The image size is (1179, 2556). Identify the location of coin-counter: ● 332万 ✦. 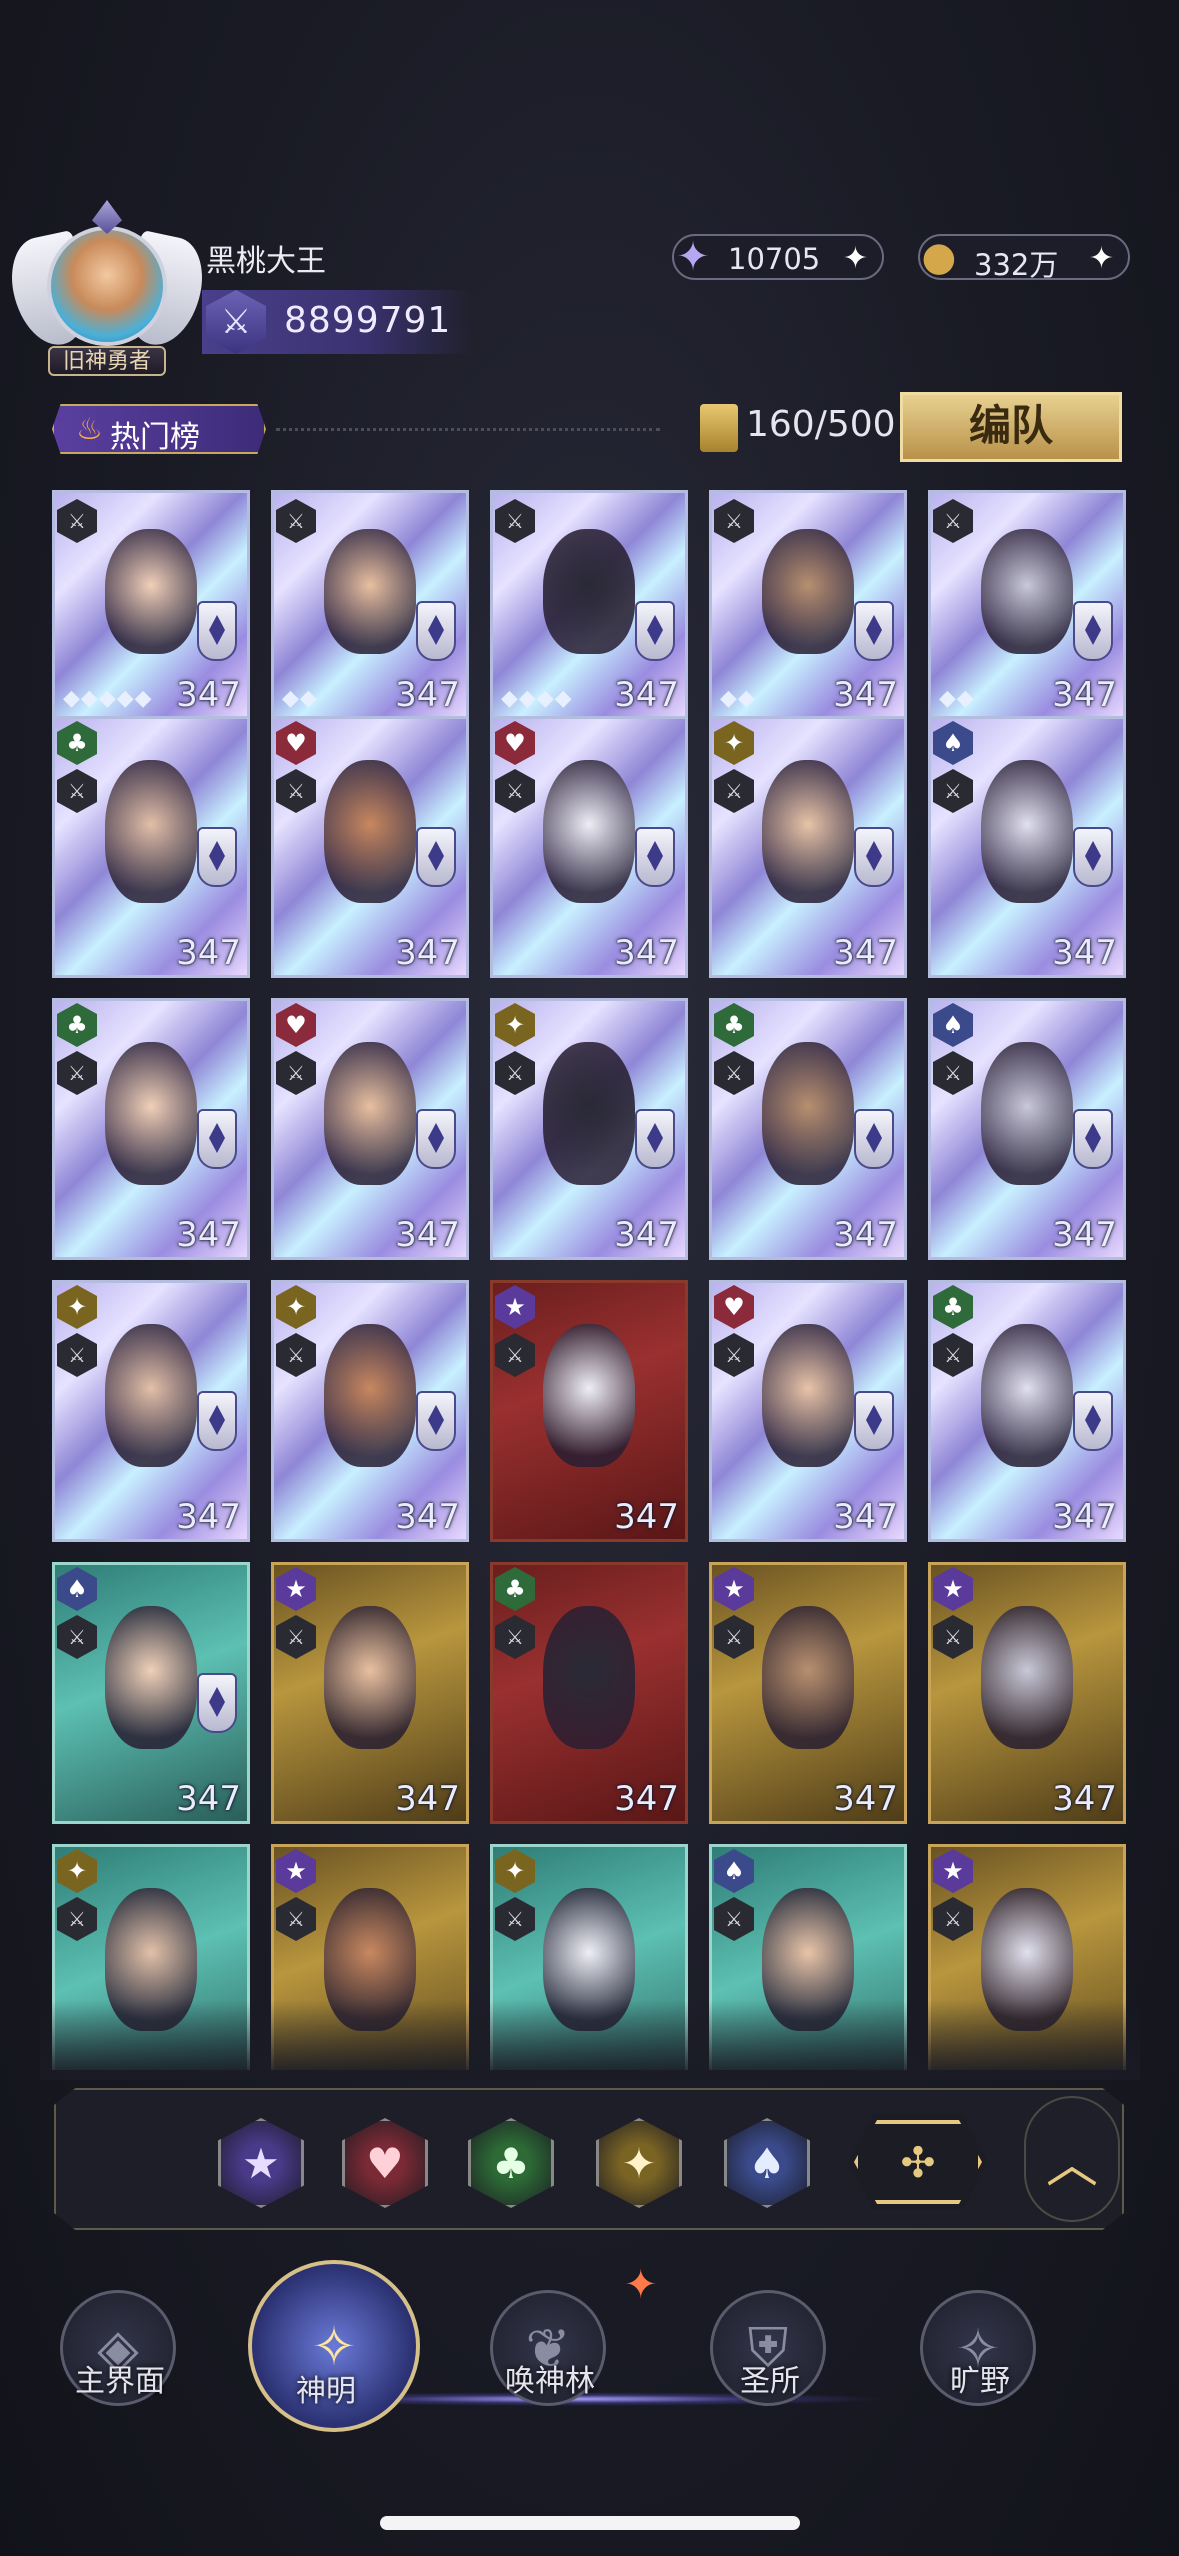
(1024, 258).